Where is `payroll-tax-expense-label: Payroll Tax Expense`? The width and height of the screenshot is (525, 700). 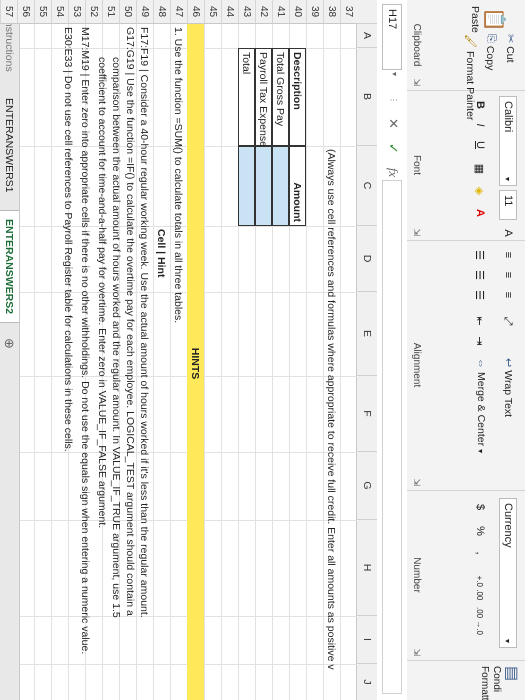 payroll-tax-expense-label: Payroll Tax Expense is located at coordinates (263, 97).